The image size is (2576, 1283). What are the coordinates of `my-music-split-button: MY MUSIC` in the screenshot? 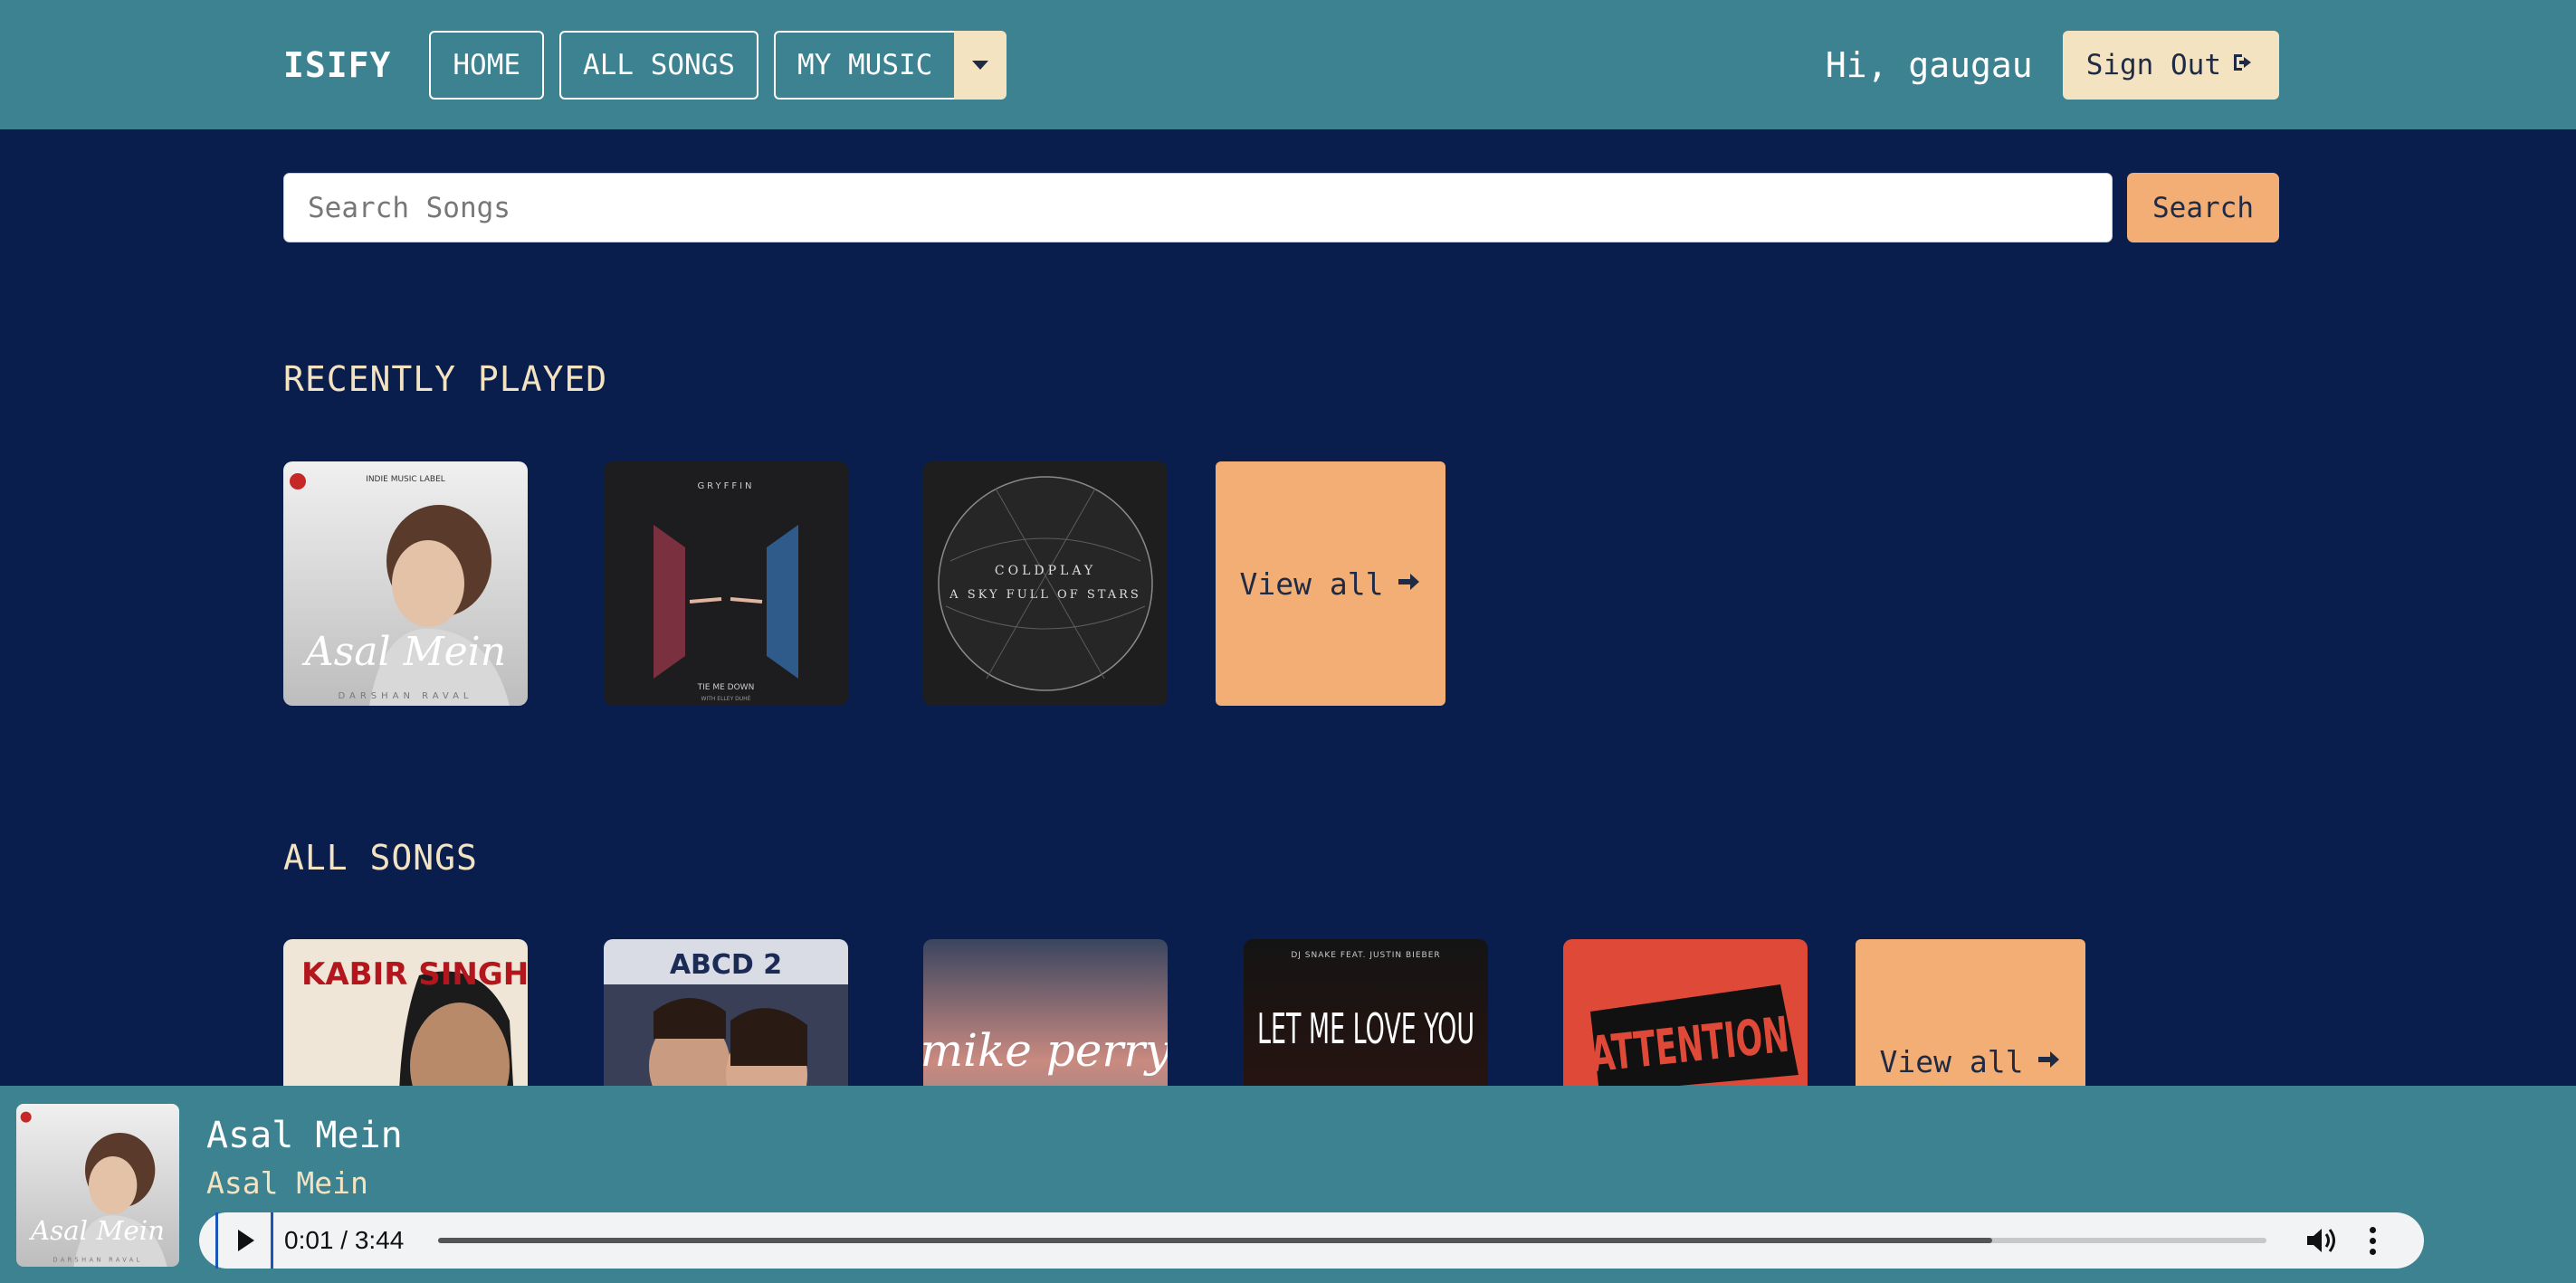 It's located at (890, 65).